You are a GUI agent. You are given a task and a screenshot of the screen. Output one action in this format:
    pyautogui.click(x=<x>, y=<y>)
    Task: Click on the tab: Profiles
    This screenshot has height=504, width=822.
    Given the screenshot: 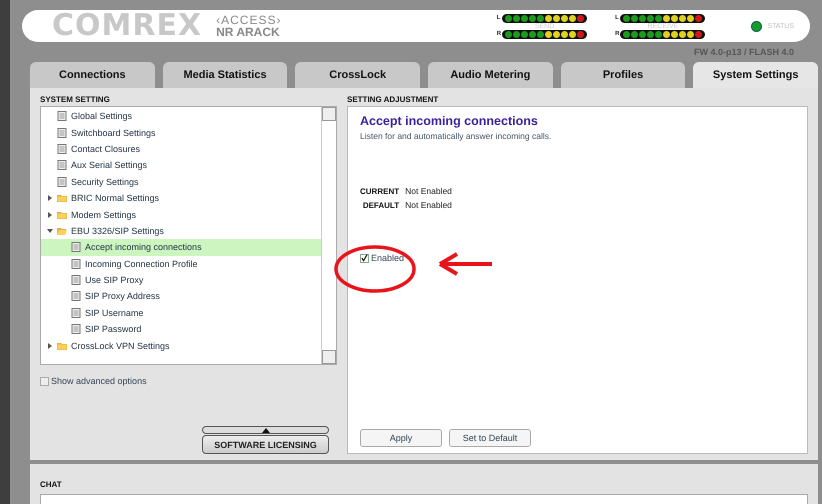 What is the action you would take?
    pyautogui.click(x=623, y=75)
    